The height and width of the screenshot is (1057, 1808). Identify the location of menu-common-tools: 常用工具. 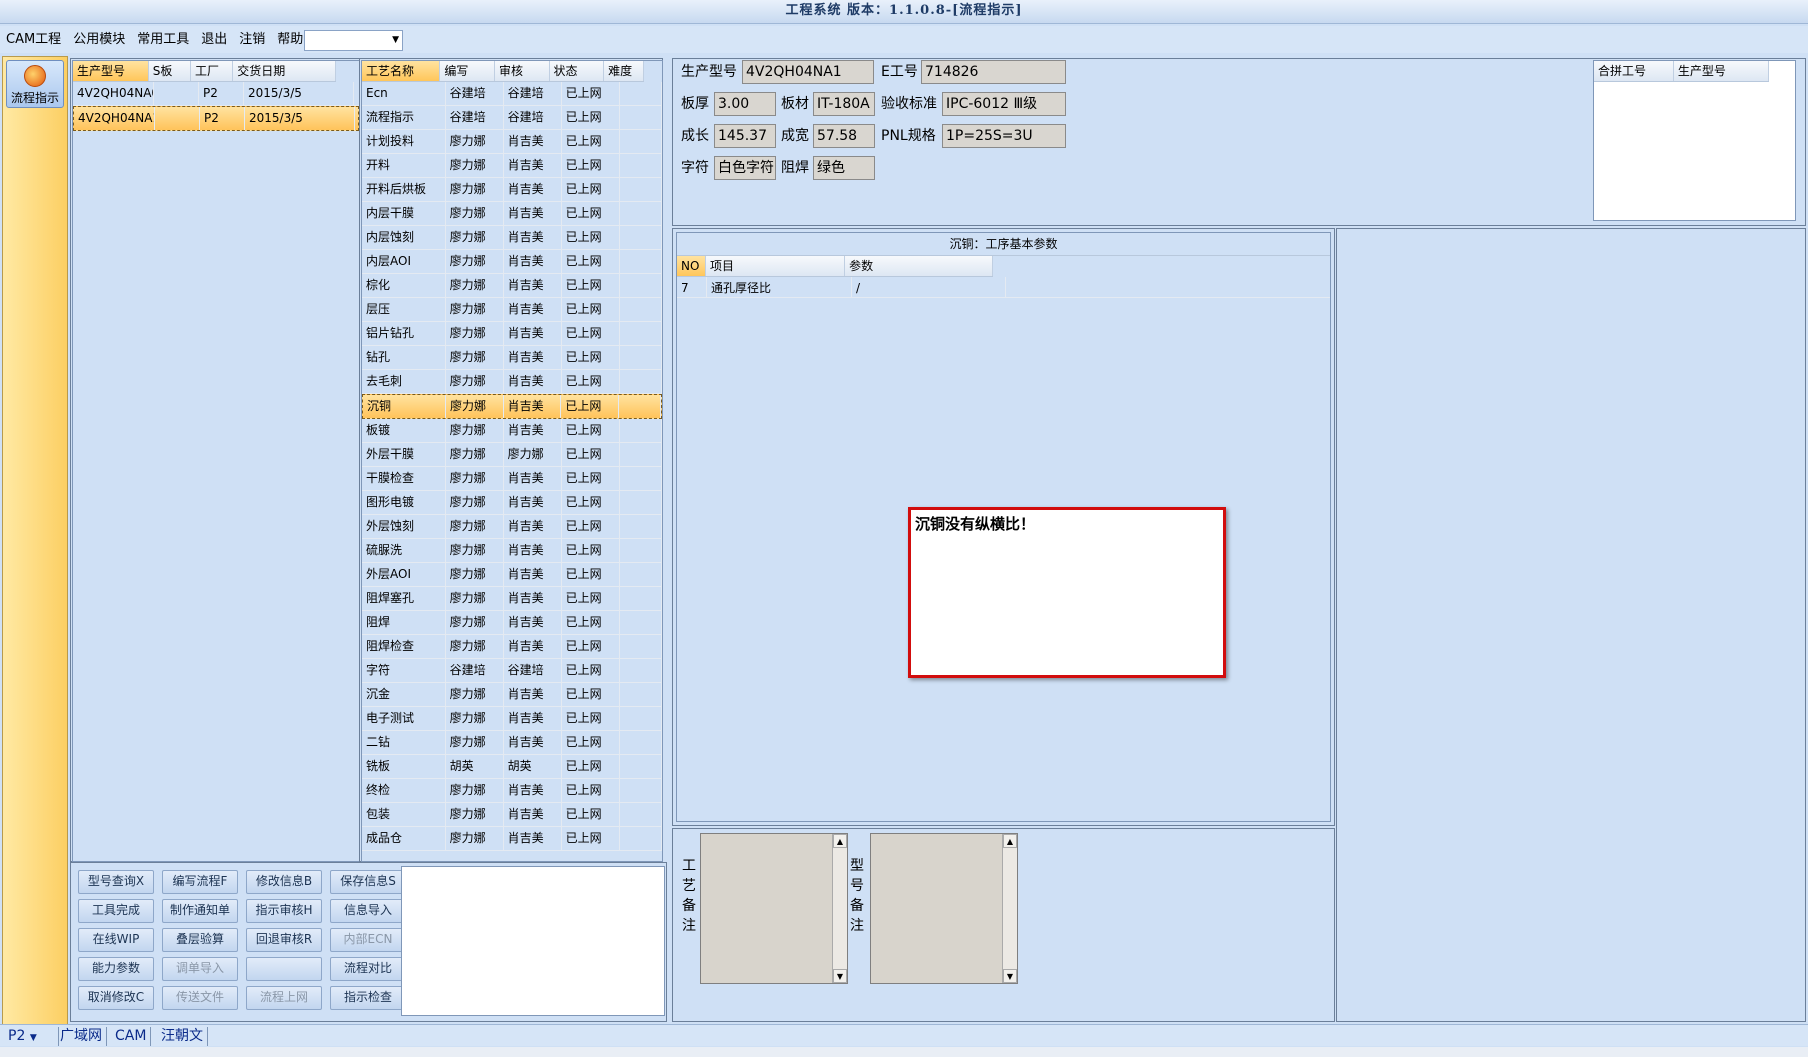
(163, 39).